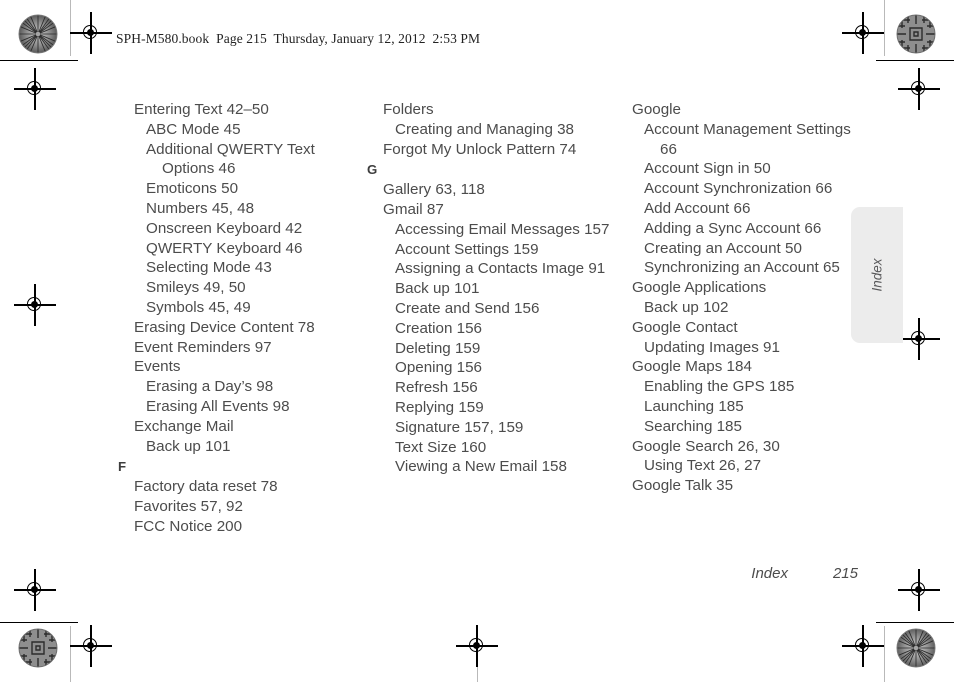  What do you see at coordinates (706, 446) in the screenshot?
I see `index-entry: Google Search 26, 30` at bounding box center [706, 446].